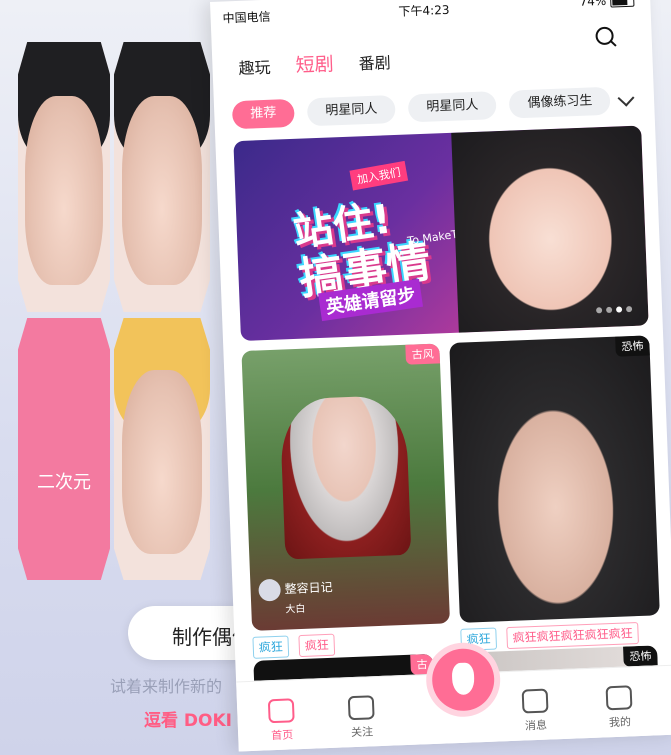  I want to click on keyword-tag: 疯狂疯狂疯狂疯狂疯狂, so click(572, 636).